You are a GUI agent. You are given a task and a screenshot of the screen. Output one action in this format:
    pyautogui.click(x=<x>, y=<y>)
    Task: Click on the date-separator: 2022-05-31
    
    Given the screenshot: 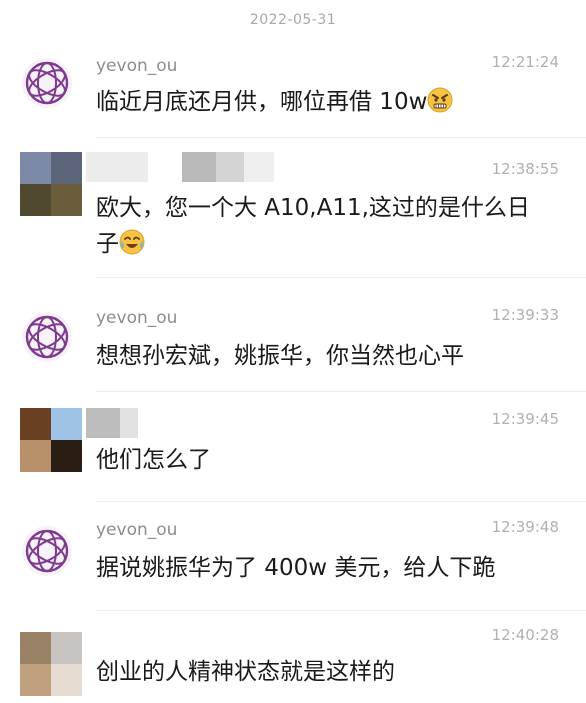 What is the action you would take?
    pyautogui.click(x=293, y=20)
    